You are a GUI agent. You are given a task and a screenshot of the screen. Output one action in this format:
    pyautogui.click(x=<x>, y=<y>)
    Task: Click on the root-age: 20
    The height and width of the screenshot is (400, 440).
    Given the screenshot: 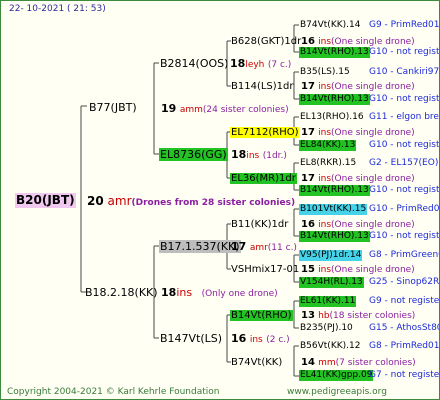 What is the action you would take?
    pyautogui.click(x=95, y=201)
    